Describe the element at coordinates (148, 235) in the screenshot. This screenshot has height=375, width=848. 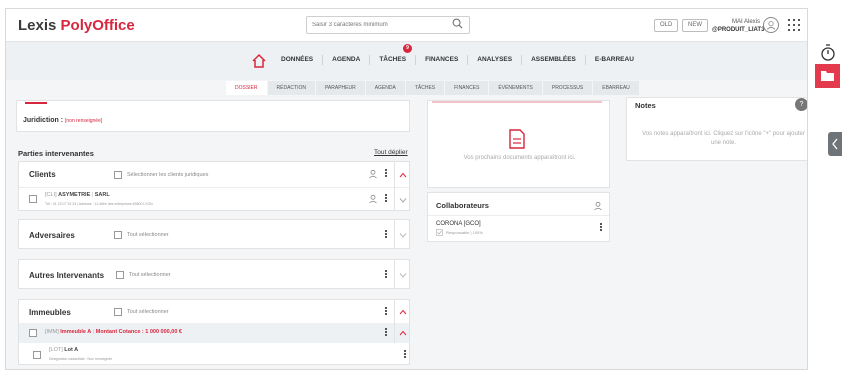
I see `select-adversaires-label: Tout sélectionner` at that location.